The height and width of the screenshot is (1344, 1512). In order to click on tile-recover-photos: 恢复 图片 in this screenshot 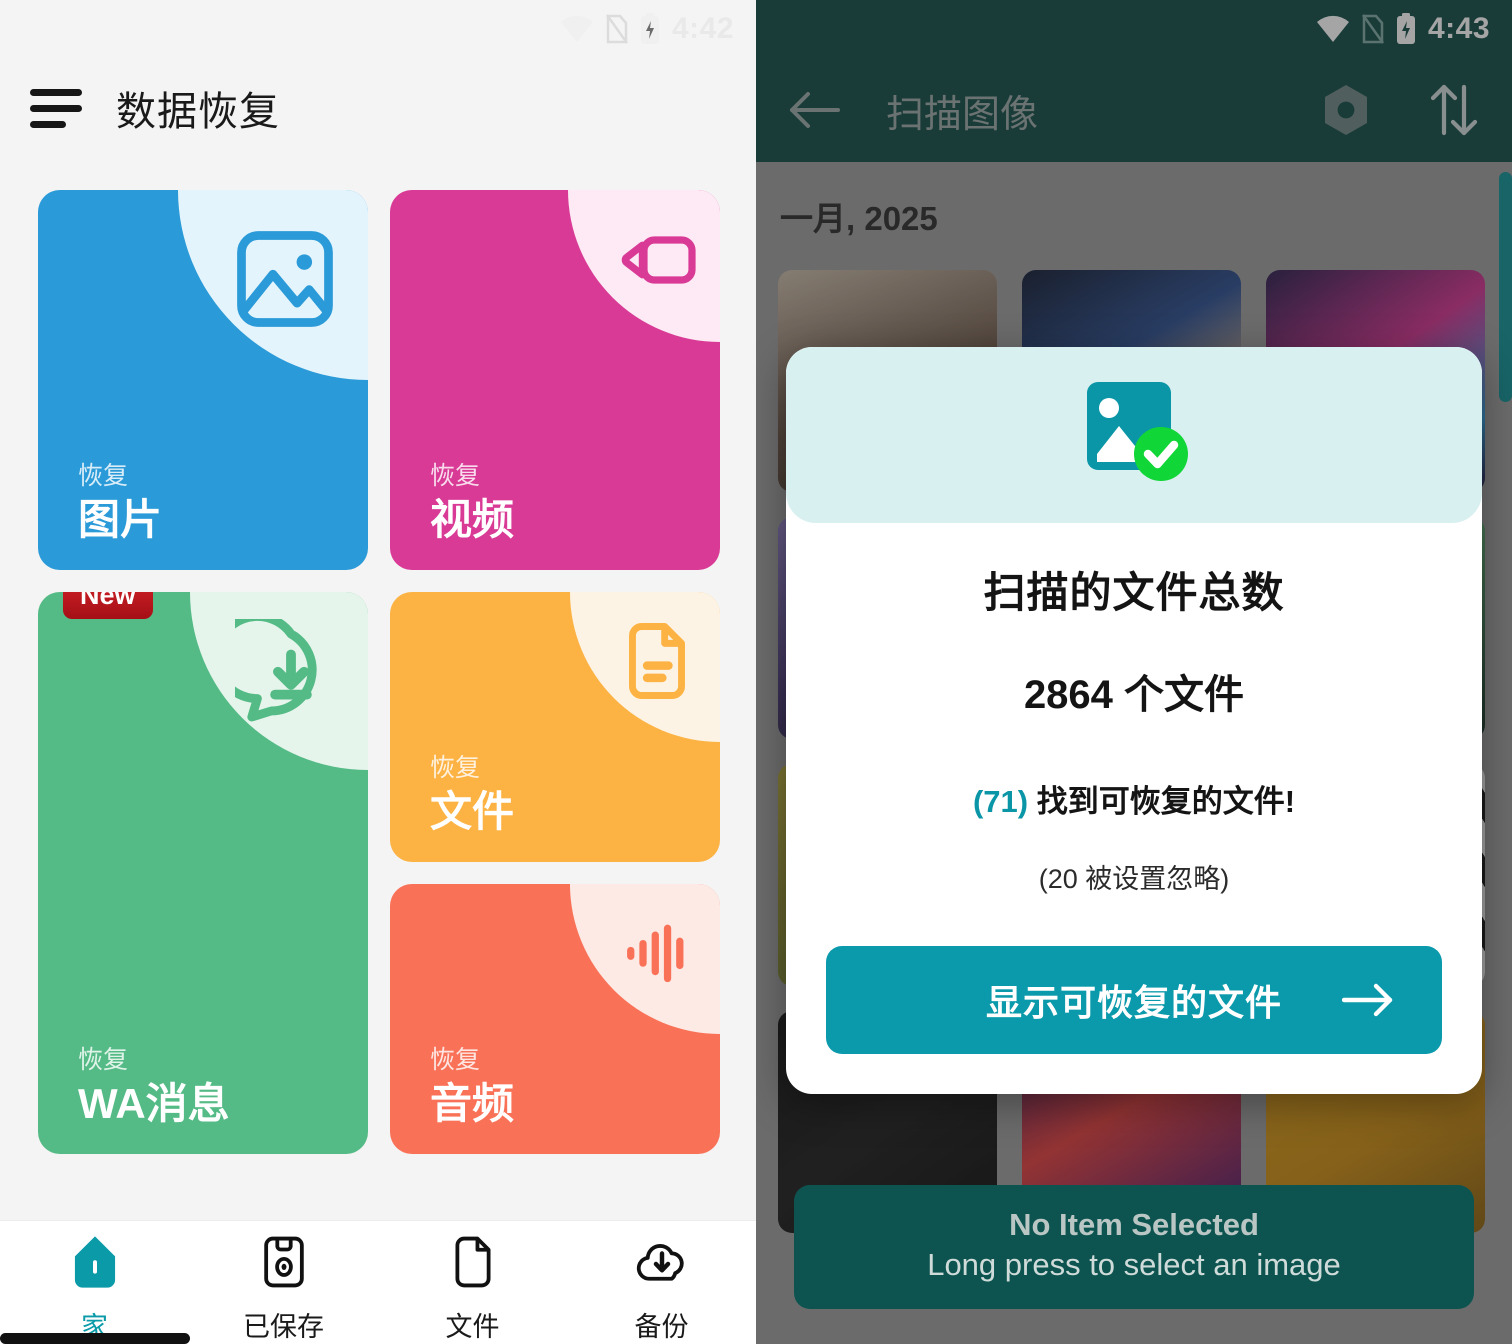, I will do `click(203, 380)`.